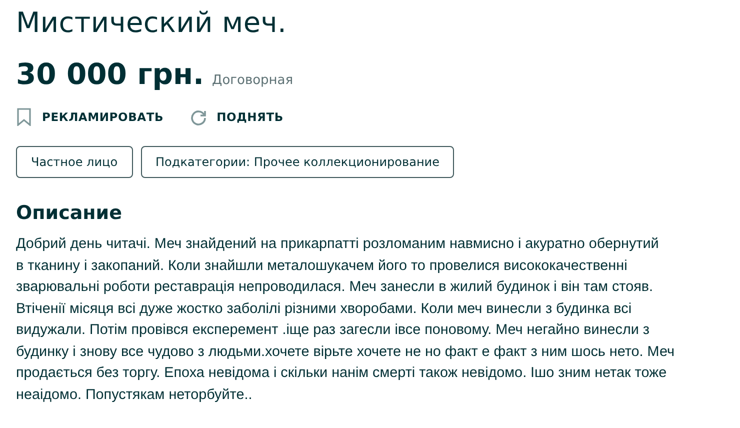  What do you see at coordinates (110, 74) in the screenshot?
I see `price: 30 000 грн.` at bounding box center [110, 74].